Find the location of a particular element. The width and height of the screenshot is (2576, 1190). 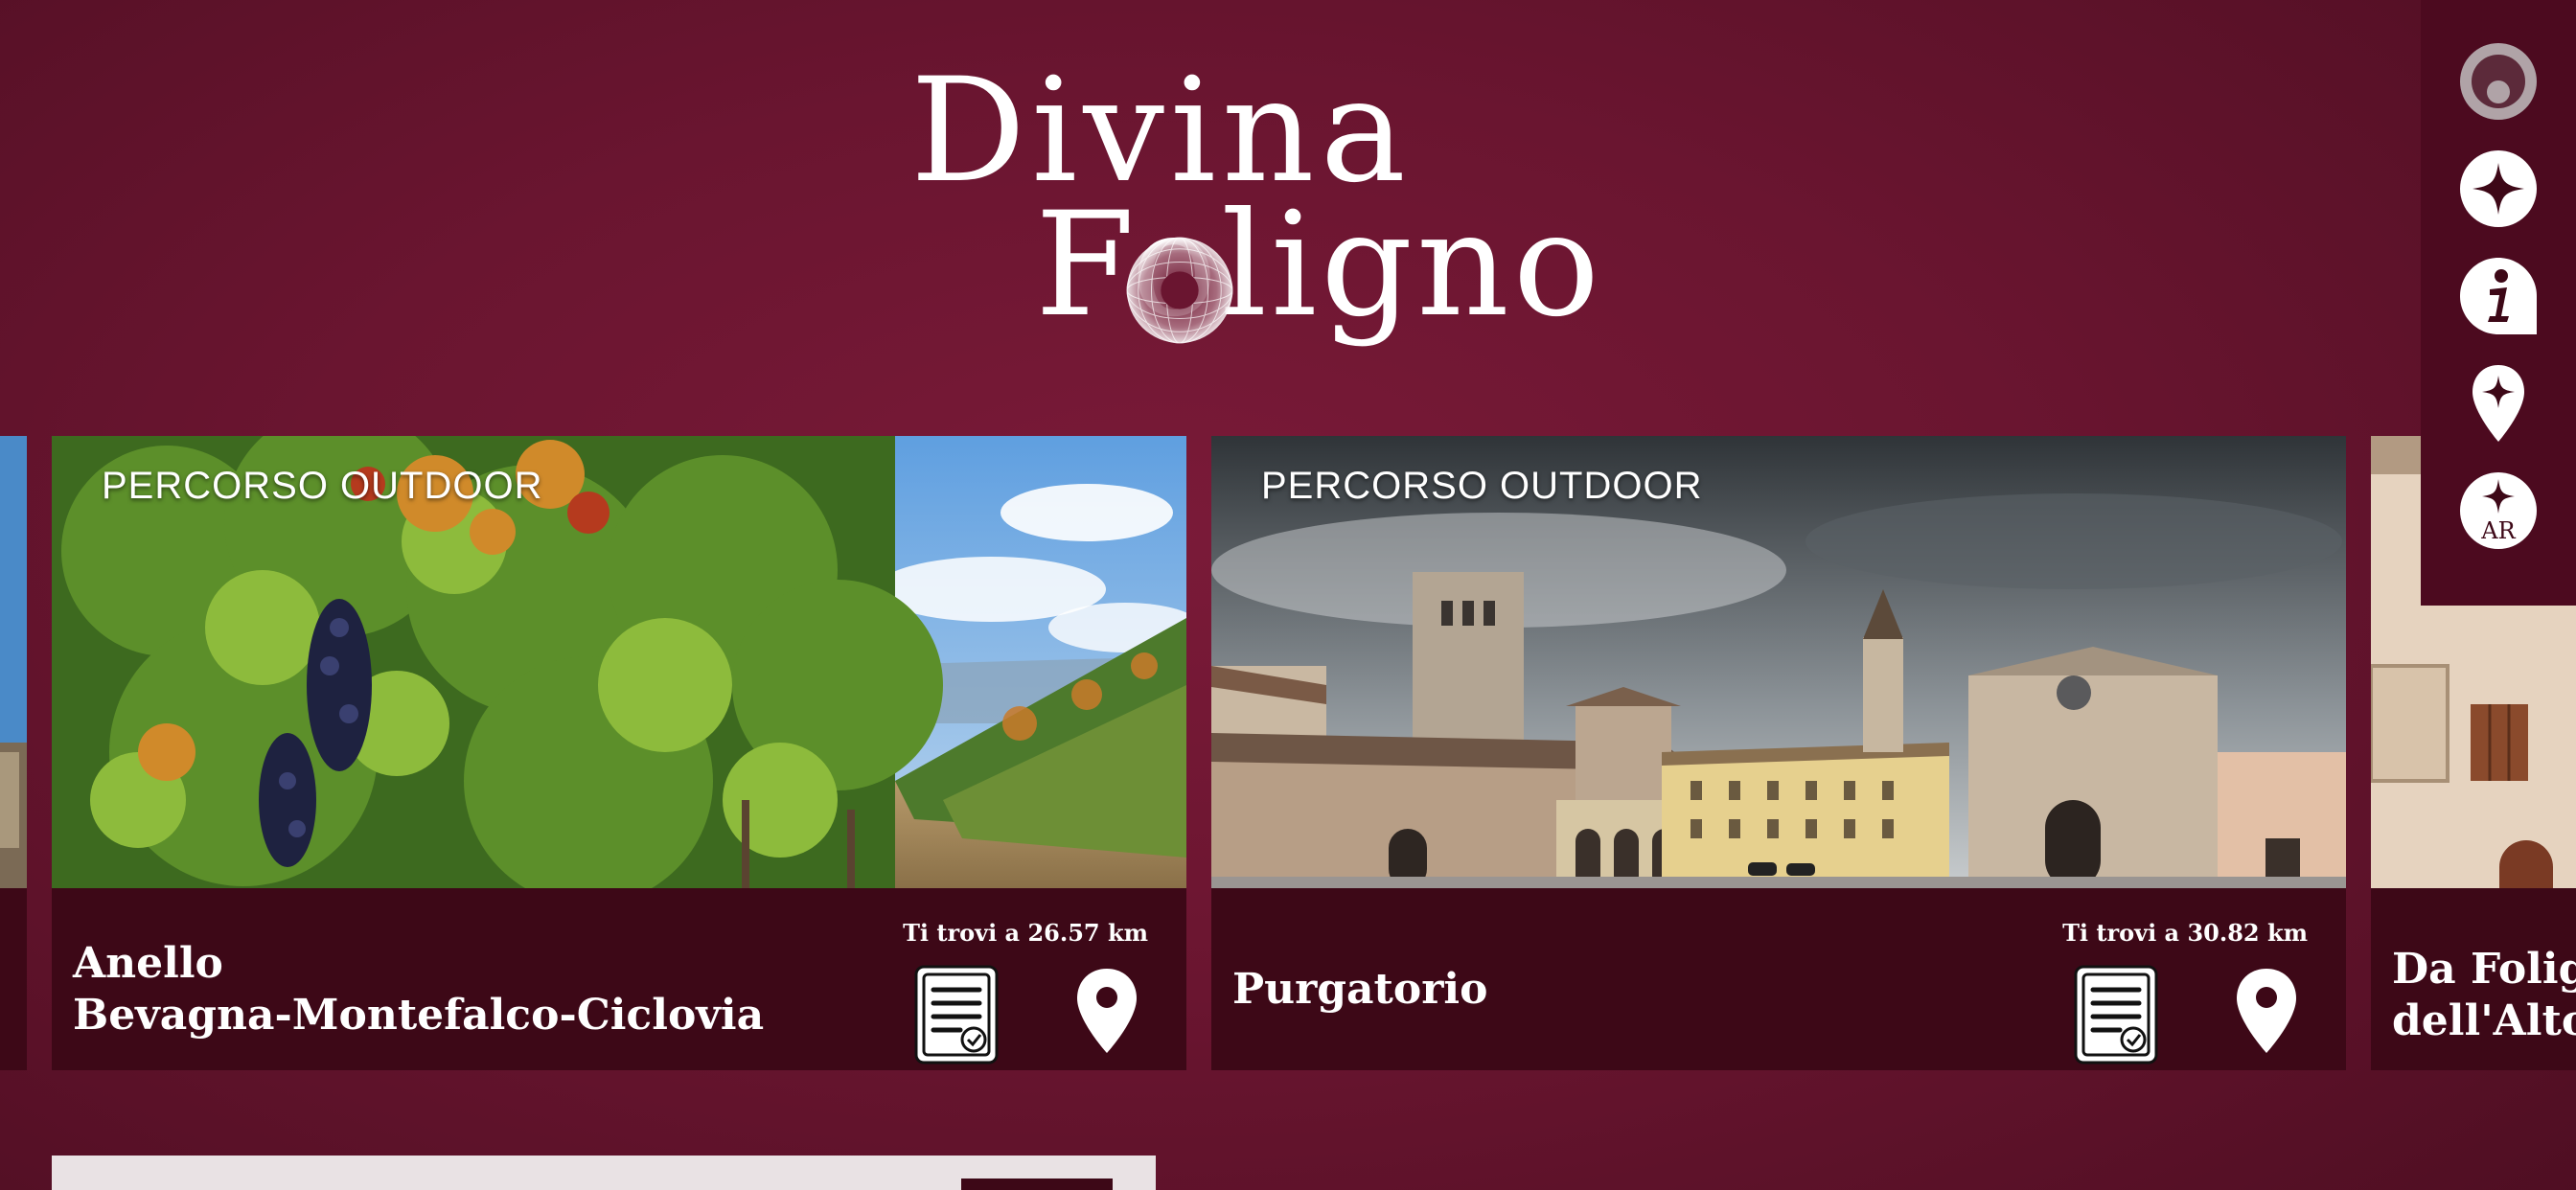

ar-icon: AR is located at coordinates (2498, 511).